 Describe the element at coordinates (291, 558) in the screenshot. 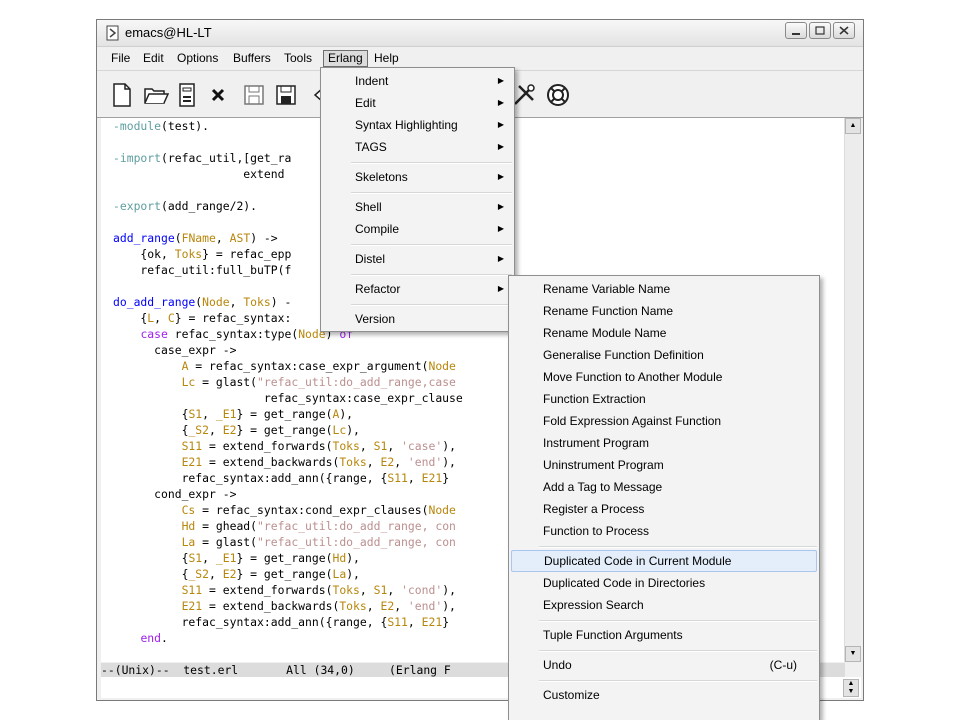

I see `code-line: {S1, _E1} = get_range(Hd),` at that location.